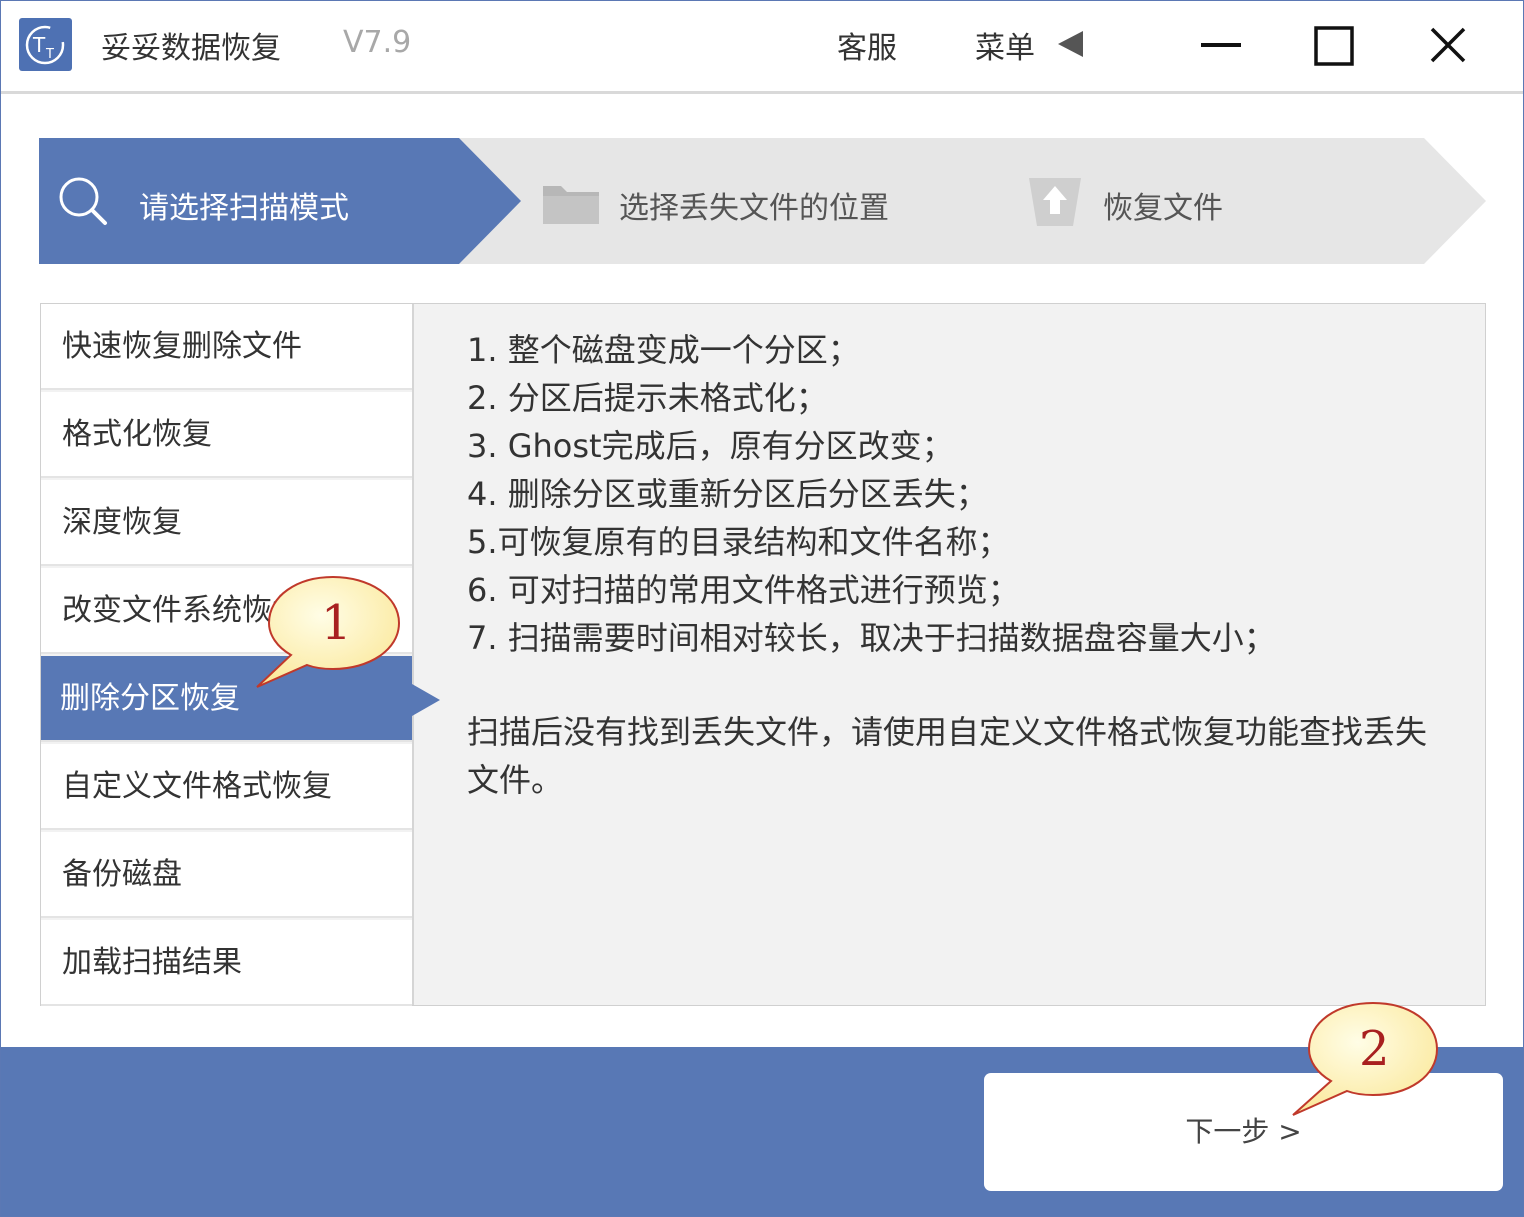 The image size is (1524, 1217). I want to click on description-line: 2. 分区后提示未格式化；, so click(647, 398).